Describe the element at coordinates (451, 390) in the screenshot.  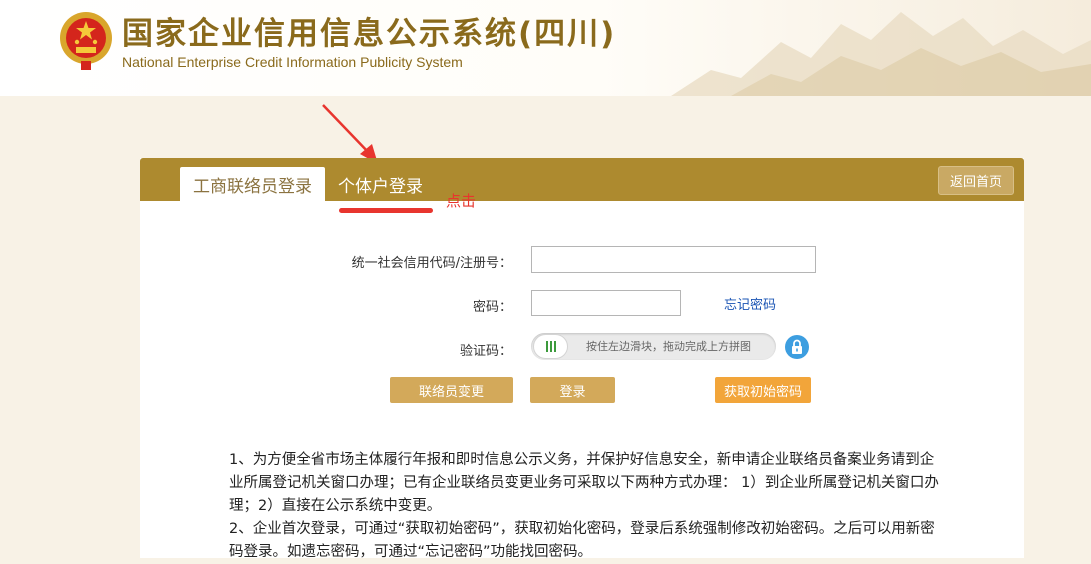
I see `liaison-change-button: 联络员变更` at that location.